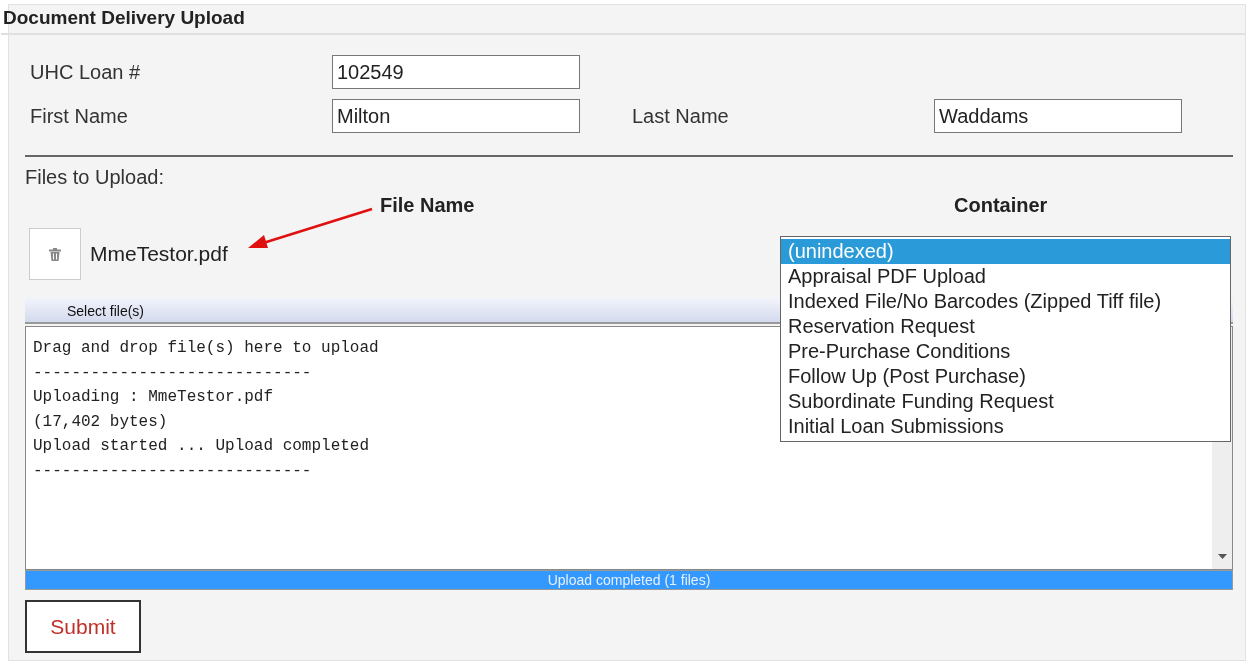 The height and width of the screenshot is (661, 1254). Describe the element at coordinates (95, 177) in the screenshot. I see `section-label: Files to Upload:` at that location.